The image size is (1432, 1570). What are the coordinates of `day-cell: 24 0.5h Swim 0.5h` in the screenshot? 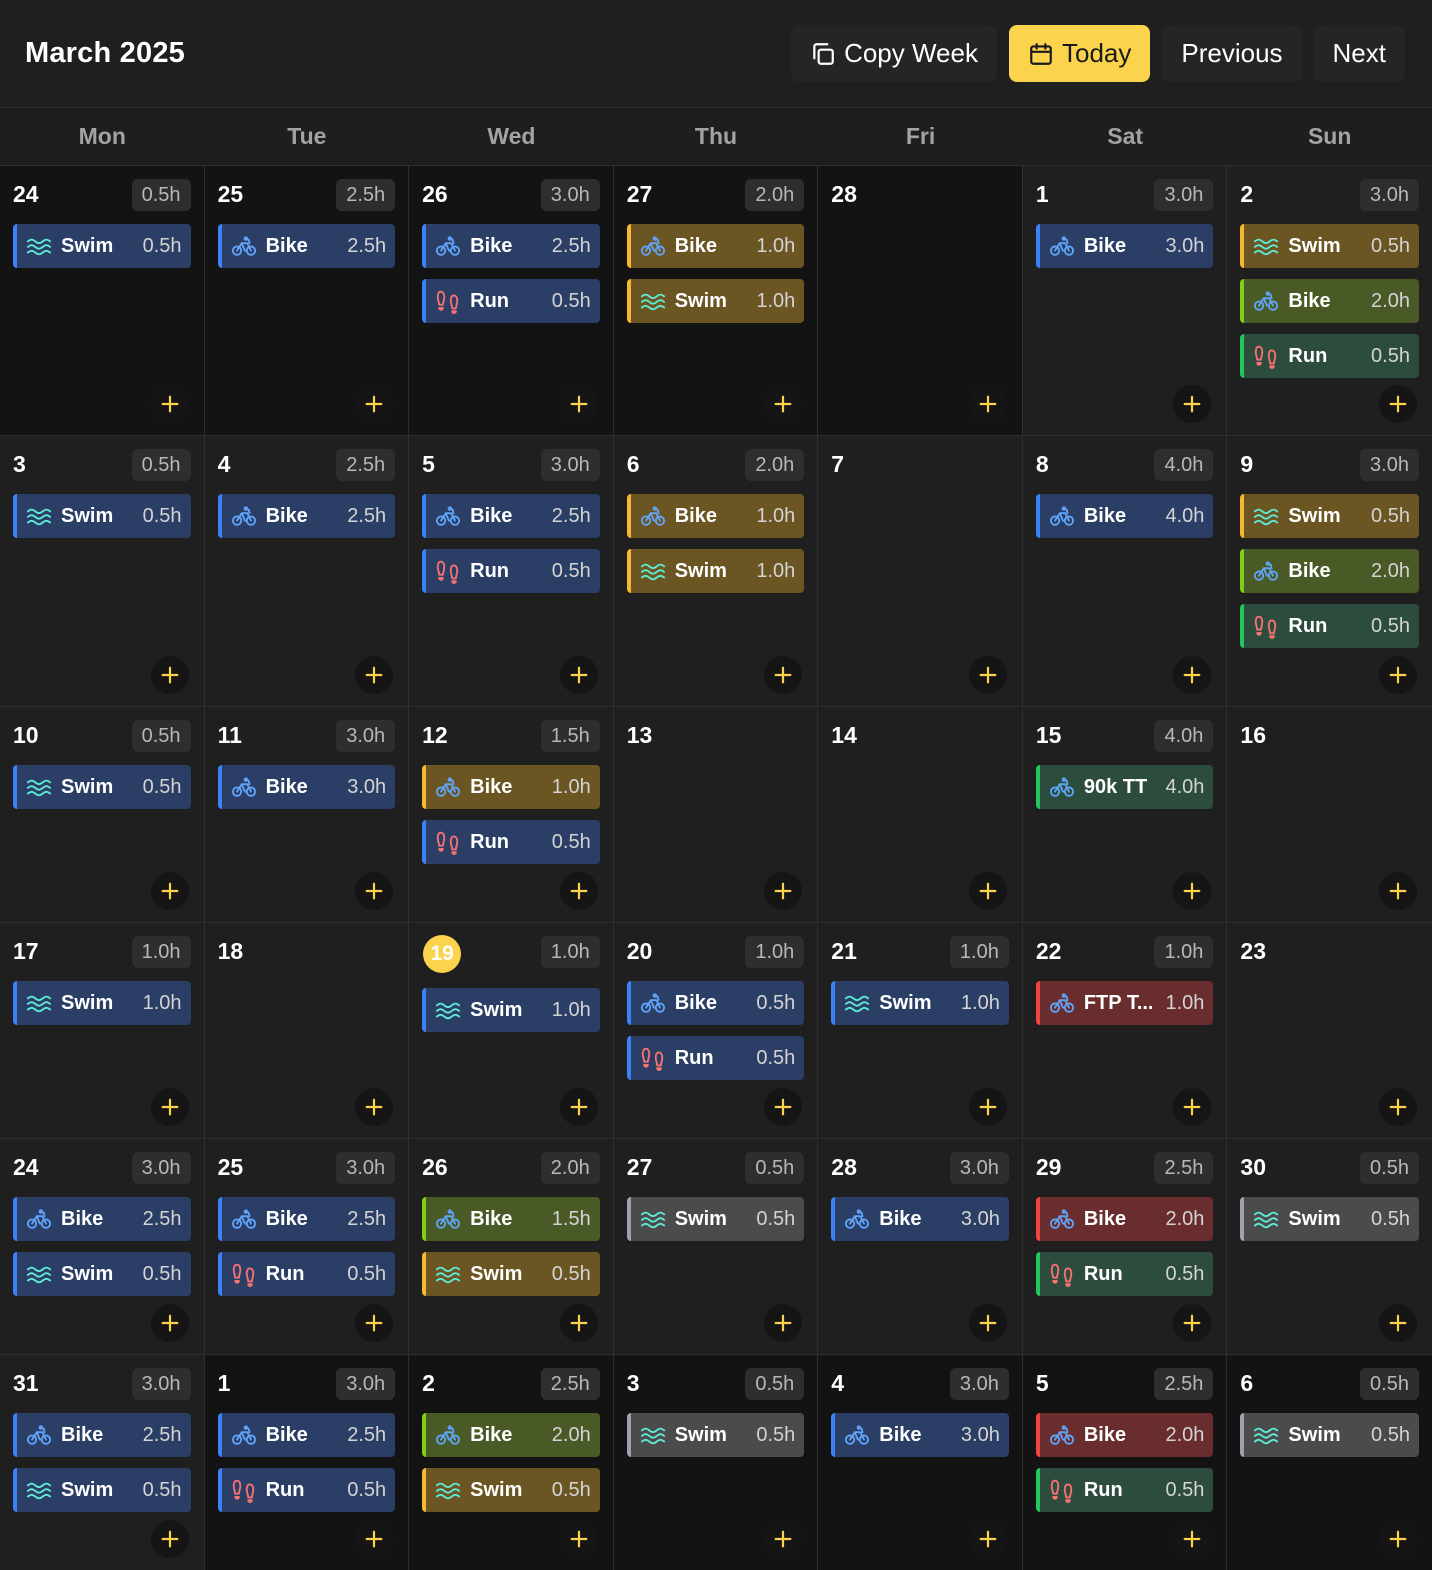 It's located at (102, 301).